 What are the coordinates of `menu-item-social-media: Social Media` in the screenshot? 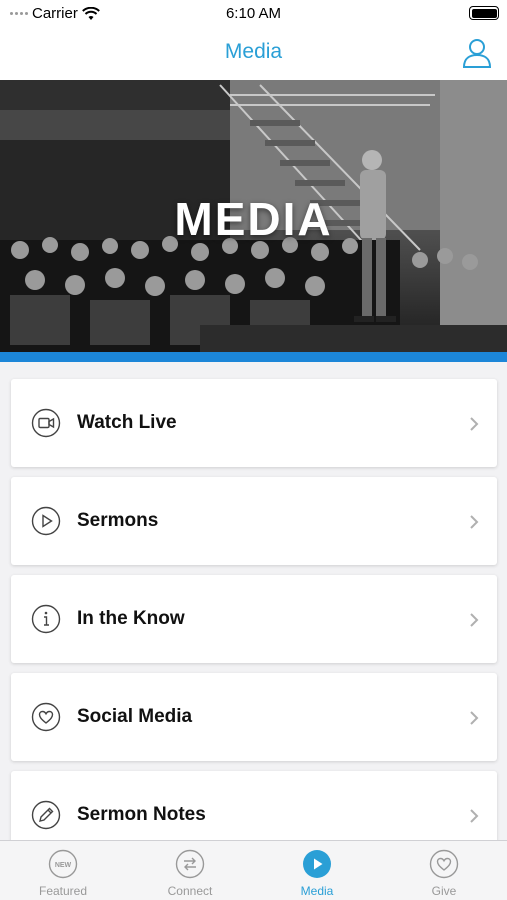 It's located at (254, 717).